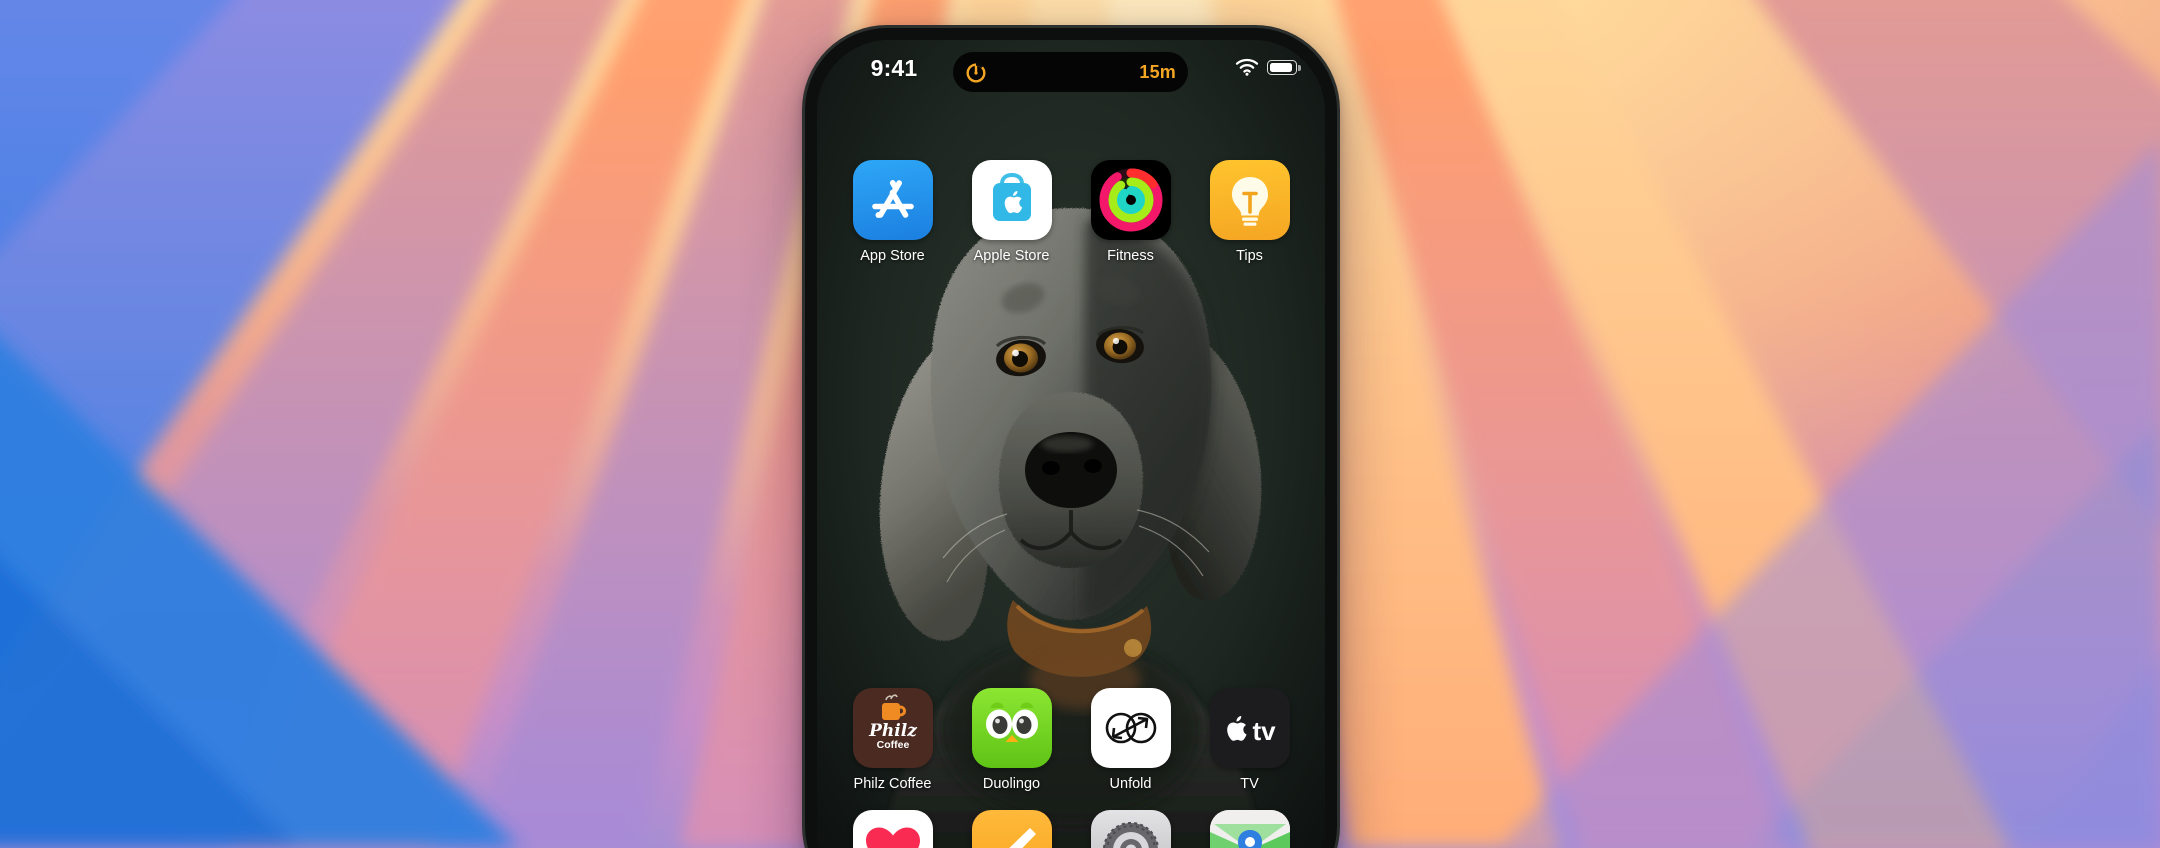 This screenshot has width=2160, height=848. What do you see at coordinates (892, 200) in the screenshot?
I see `app-store-icon` at bounding box center [892, 200].